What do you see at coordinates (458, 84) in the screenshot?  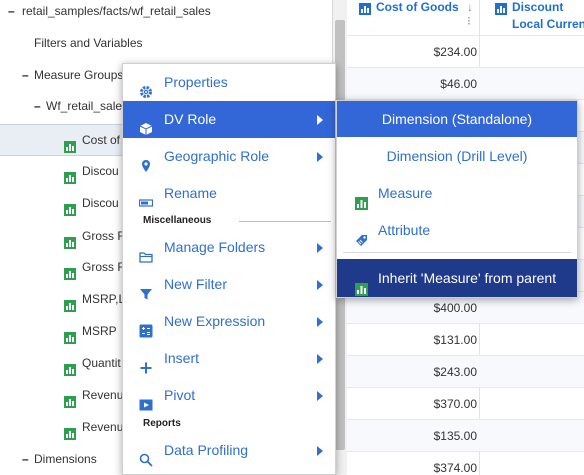 I see `table-cell: $46.00` at bounding box center [458, 84].